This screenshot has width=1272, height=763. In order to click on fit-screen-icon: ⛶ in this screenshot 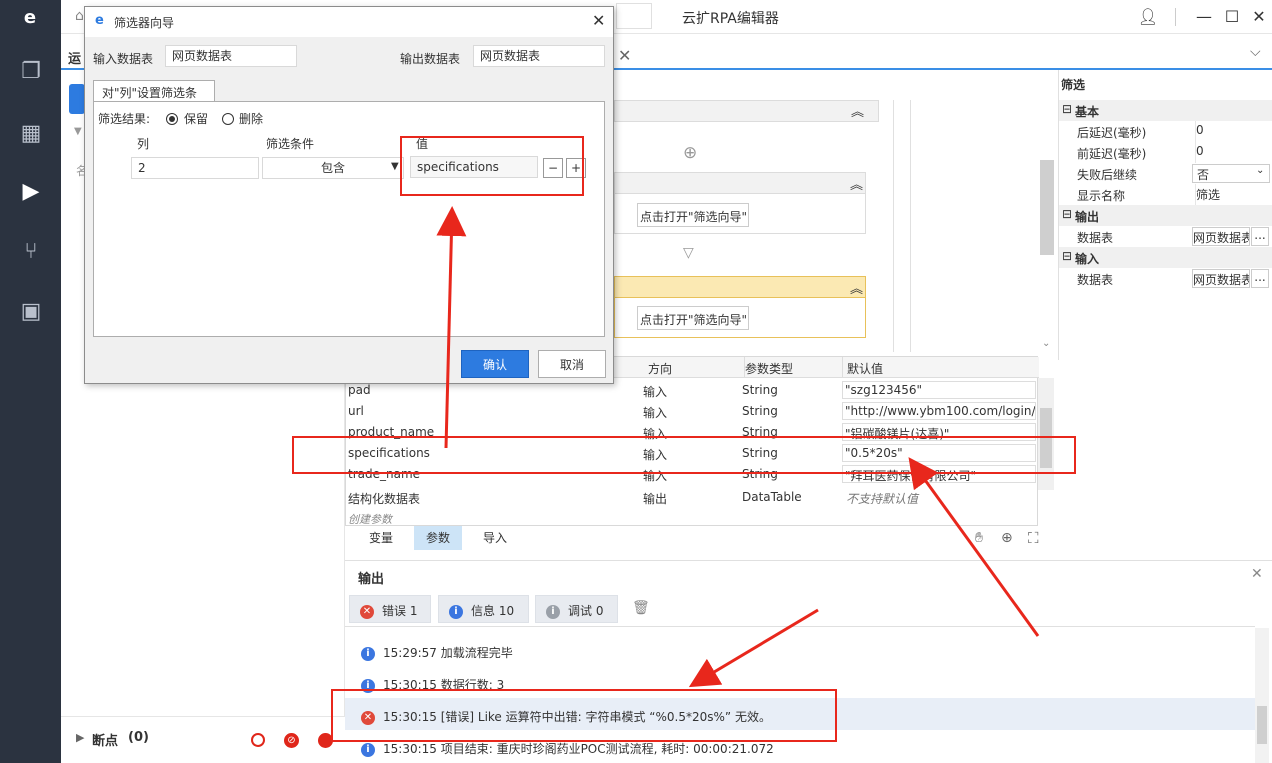, I will do `click(1033, 538)`.